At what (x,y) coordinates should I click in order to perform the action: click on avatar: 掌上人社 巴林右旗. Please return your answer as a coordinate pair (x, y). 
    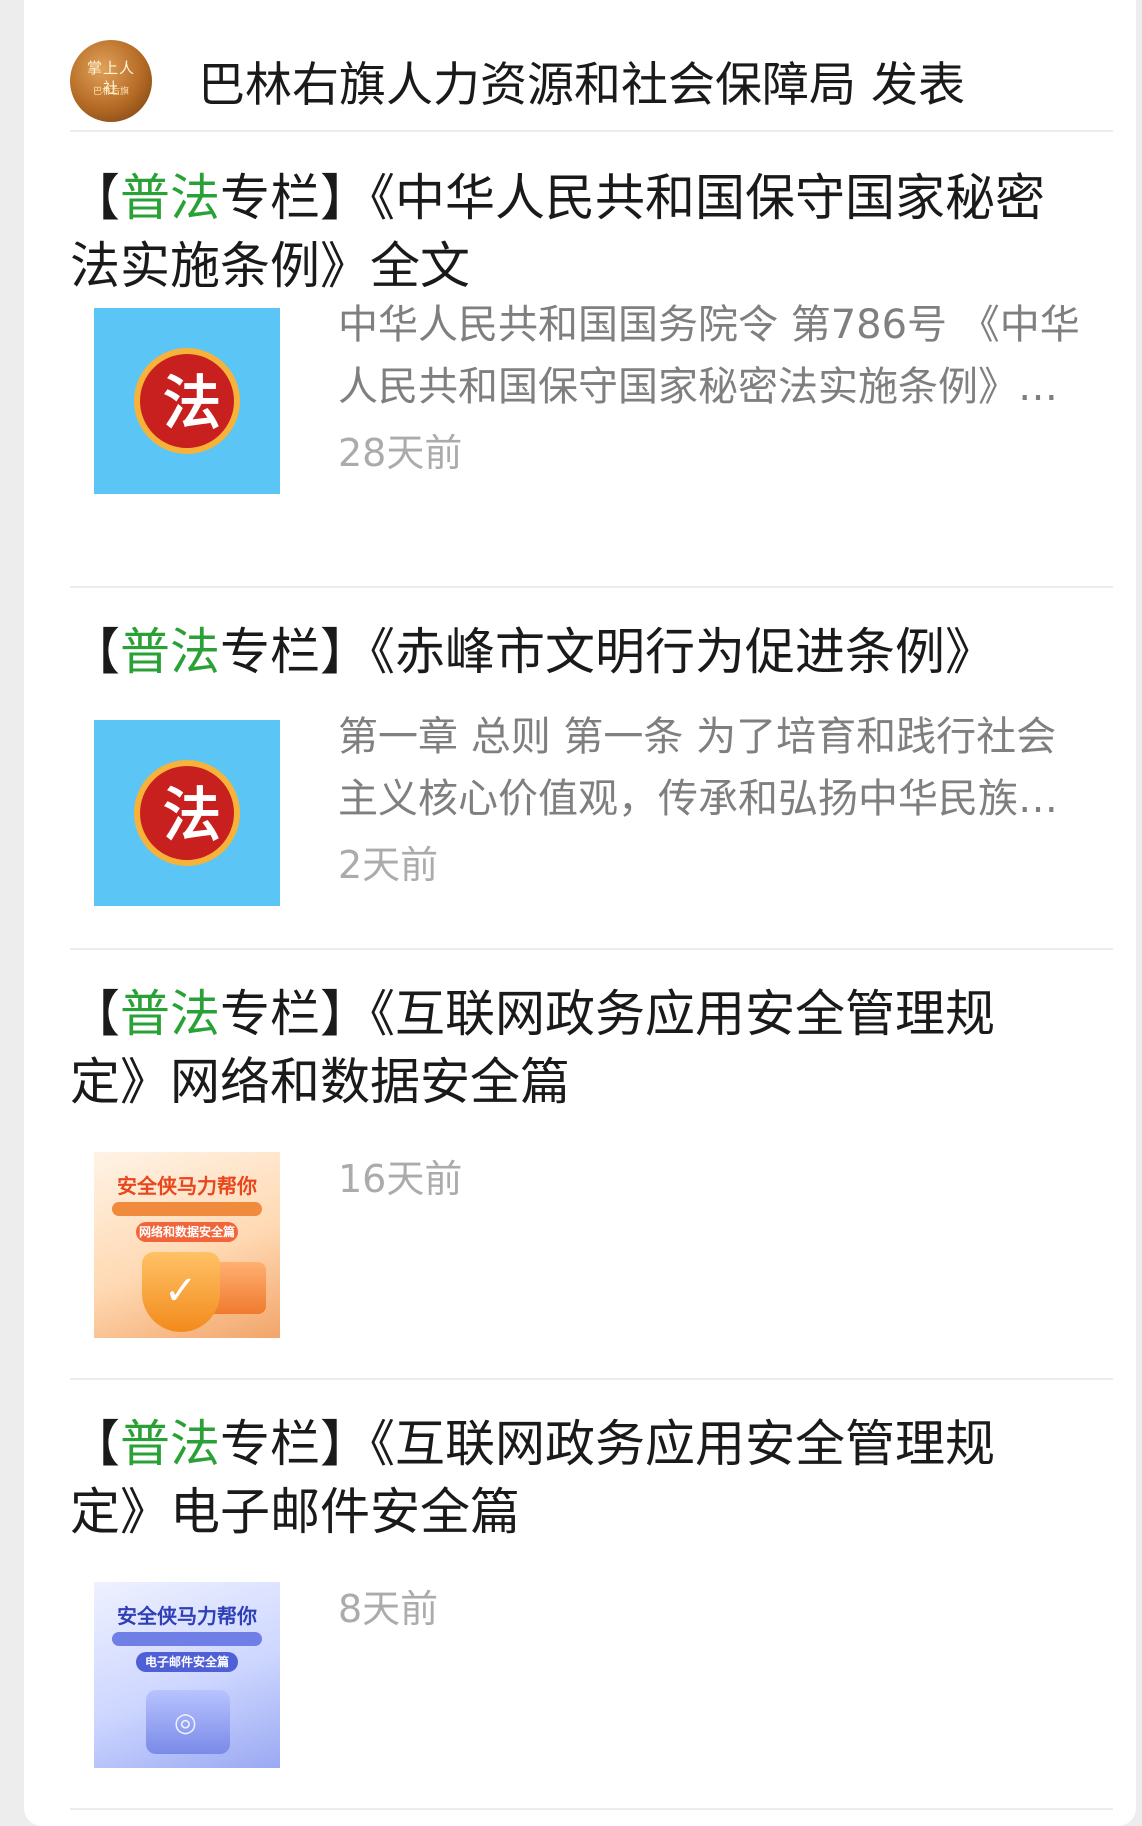
    Looking at the image, I should click on (111, 81).